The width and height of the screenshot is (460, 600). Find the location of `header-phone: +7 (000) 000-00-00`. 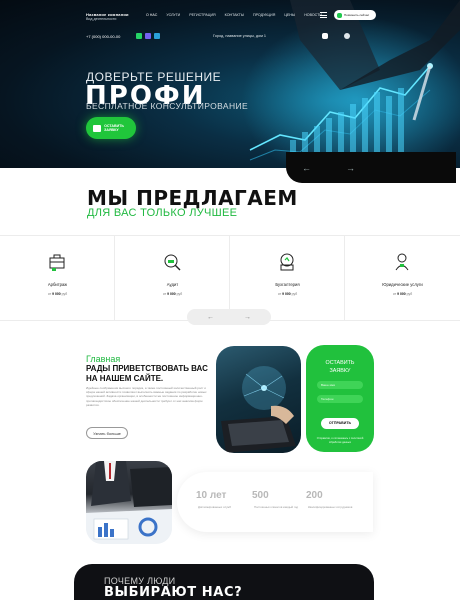

header-phone: +7 (000) 000-00-00 is located at coordinates (103, 36).